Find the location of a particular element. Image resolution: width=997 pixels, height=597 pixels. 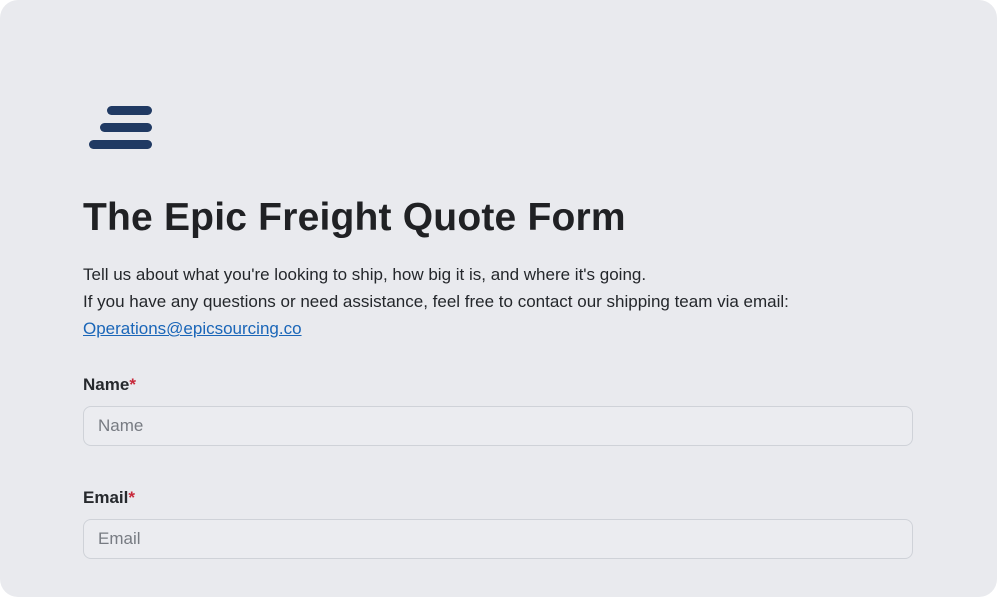

name-input is located at coordinates (498, 426).